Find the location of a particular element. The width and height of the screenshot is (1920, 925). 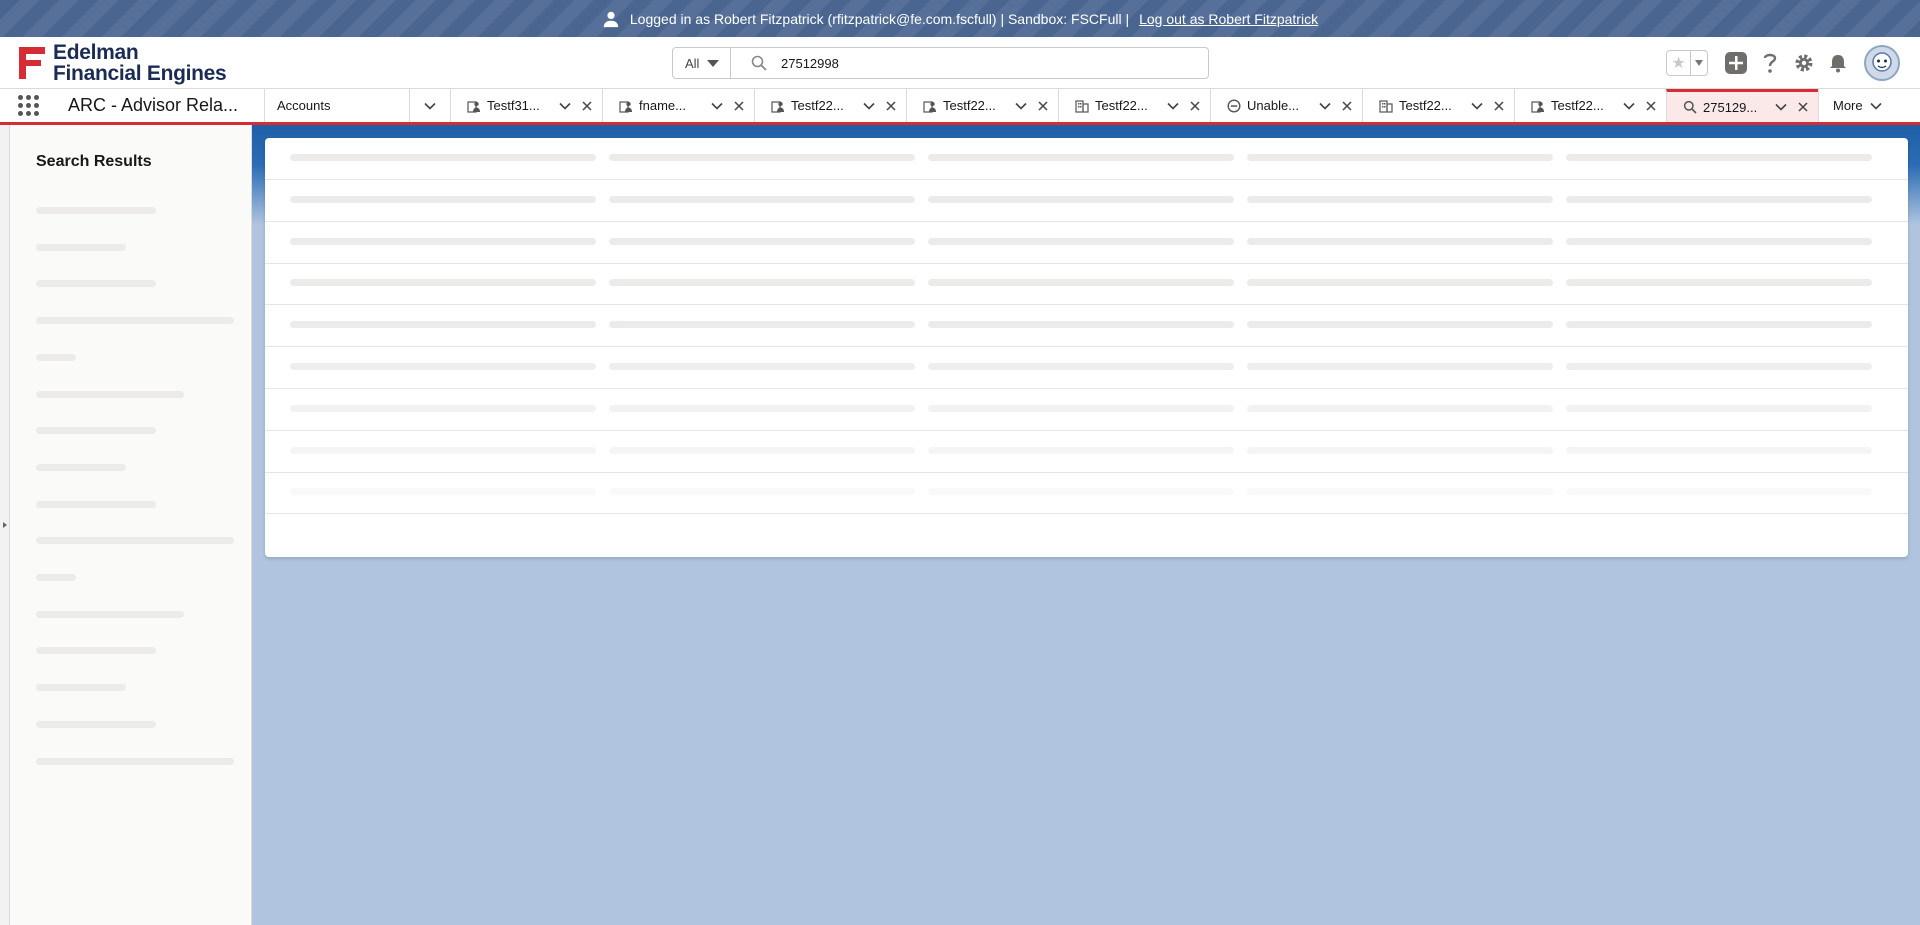

notifications-button is located at coordinates (1838, 63).